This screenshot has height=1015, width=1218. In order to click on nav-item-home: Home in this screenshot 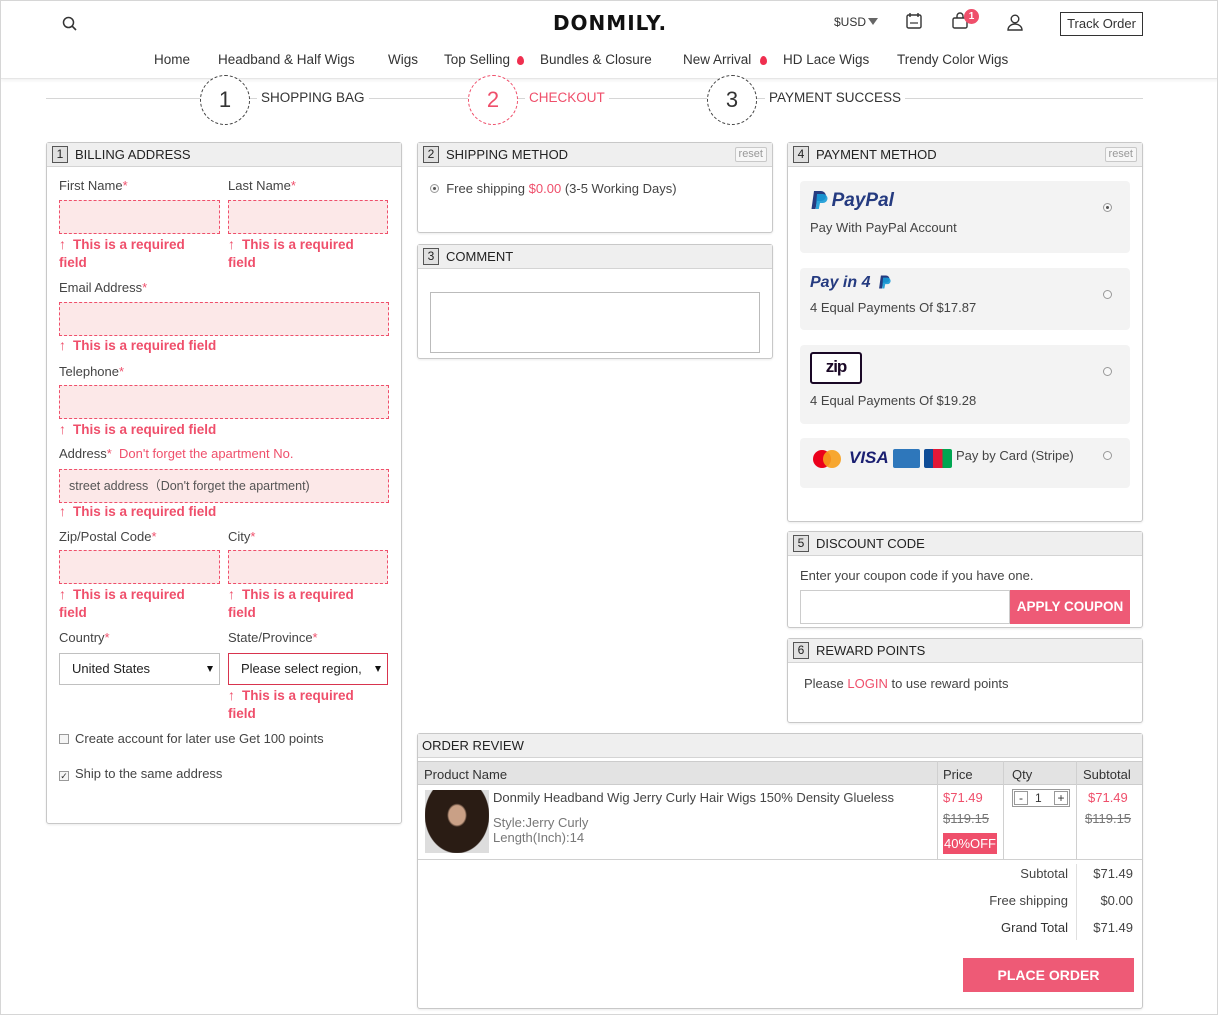, I will do `click(172, 59)`.